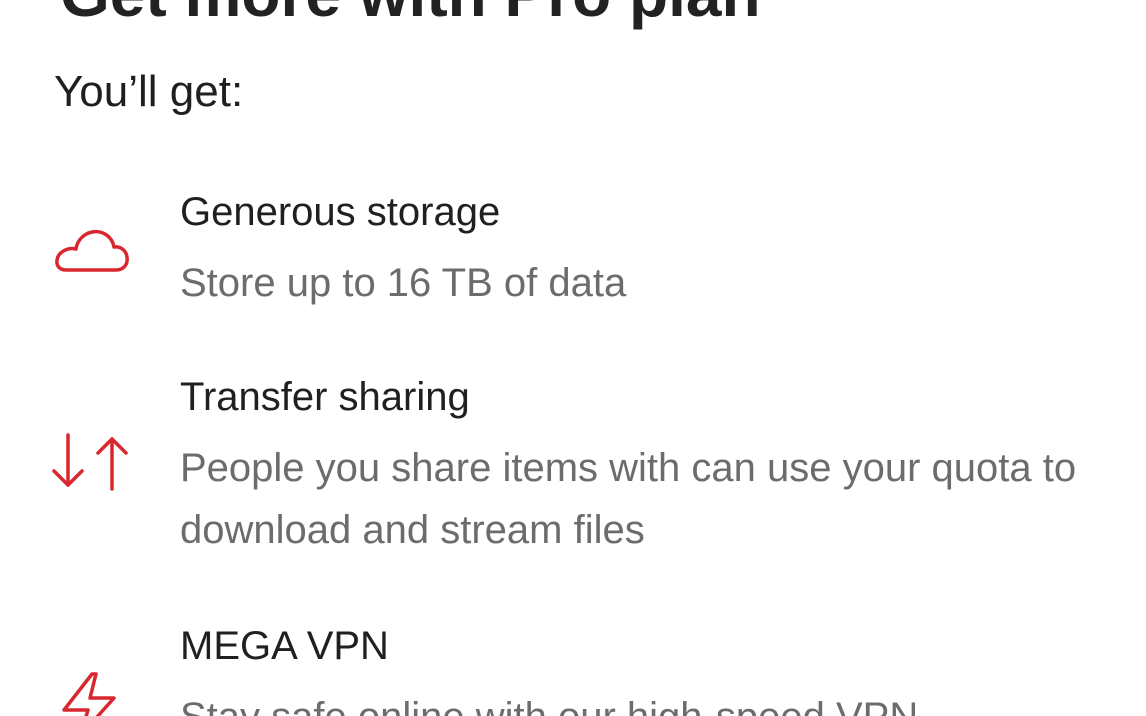  Describe the element at coordinates (403, 283) in the screenshot. I see `feature-description: Store up to 16 TB of data` at that location.